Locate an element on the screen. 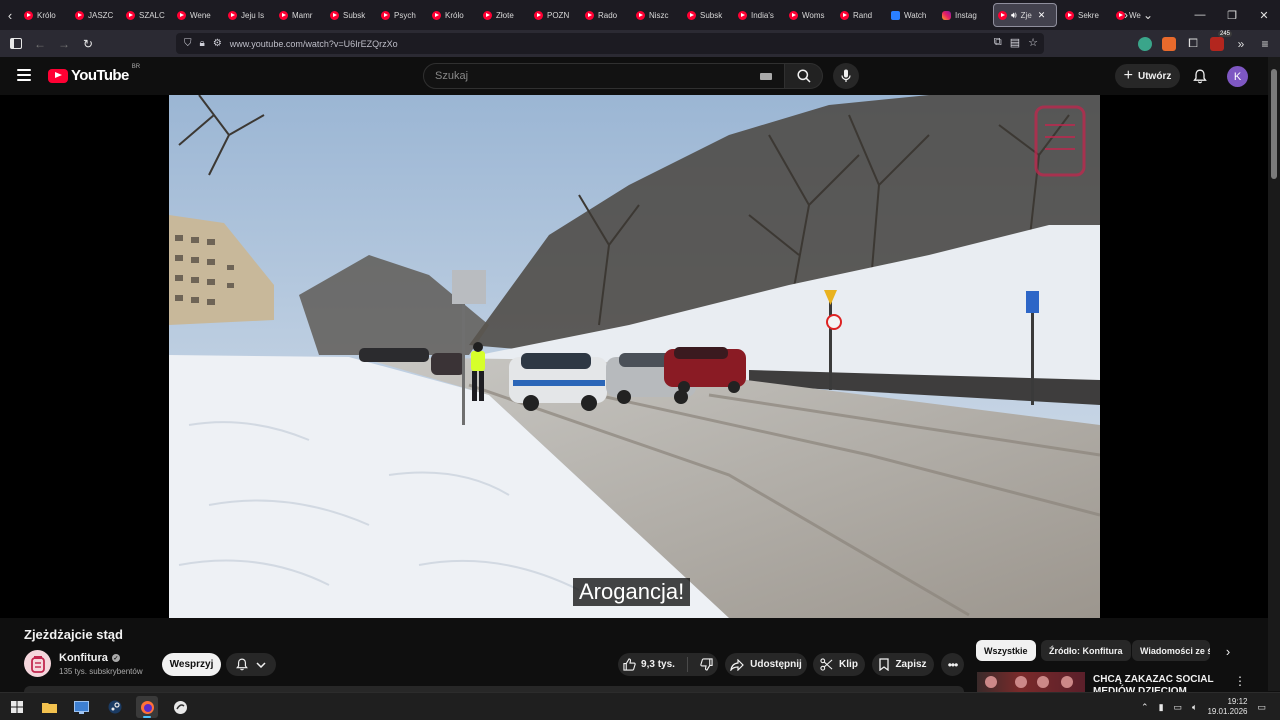  more-actions-button: ••• is located at coordinates (952, 664).